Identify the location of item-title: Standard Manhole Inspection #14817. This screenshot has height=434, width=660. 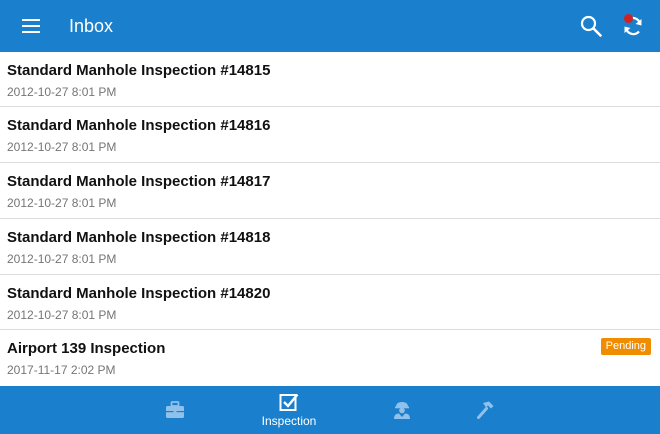
(139, 181).